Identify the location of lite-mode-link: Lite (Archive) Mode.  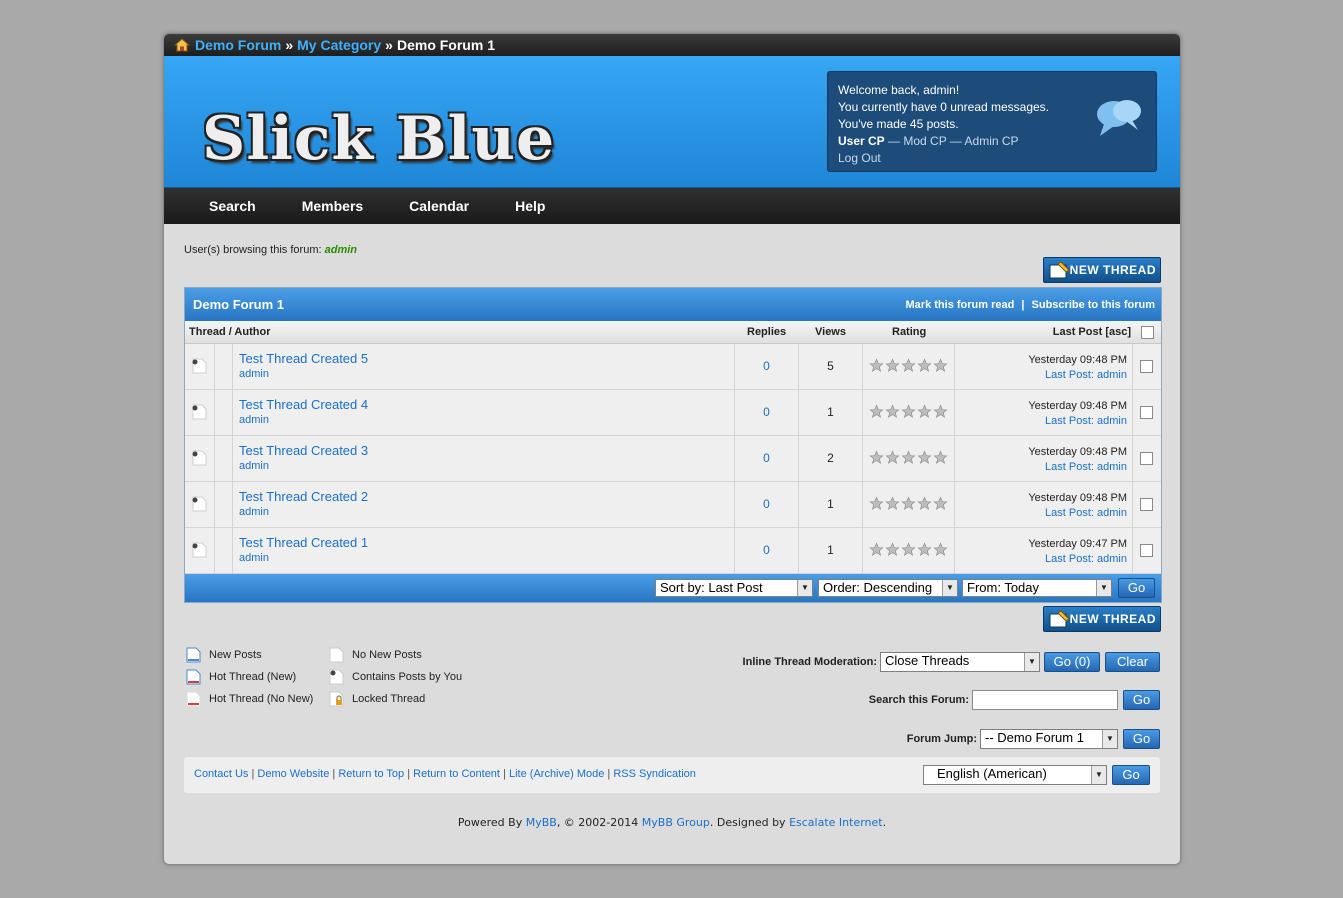
(556, 774).